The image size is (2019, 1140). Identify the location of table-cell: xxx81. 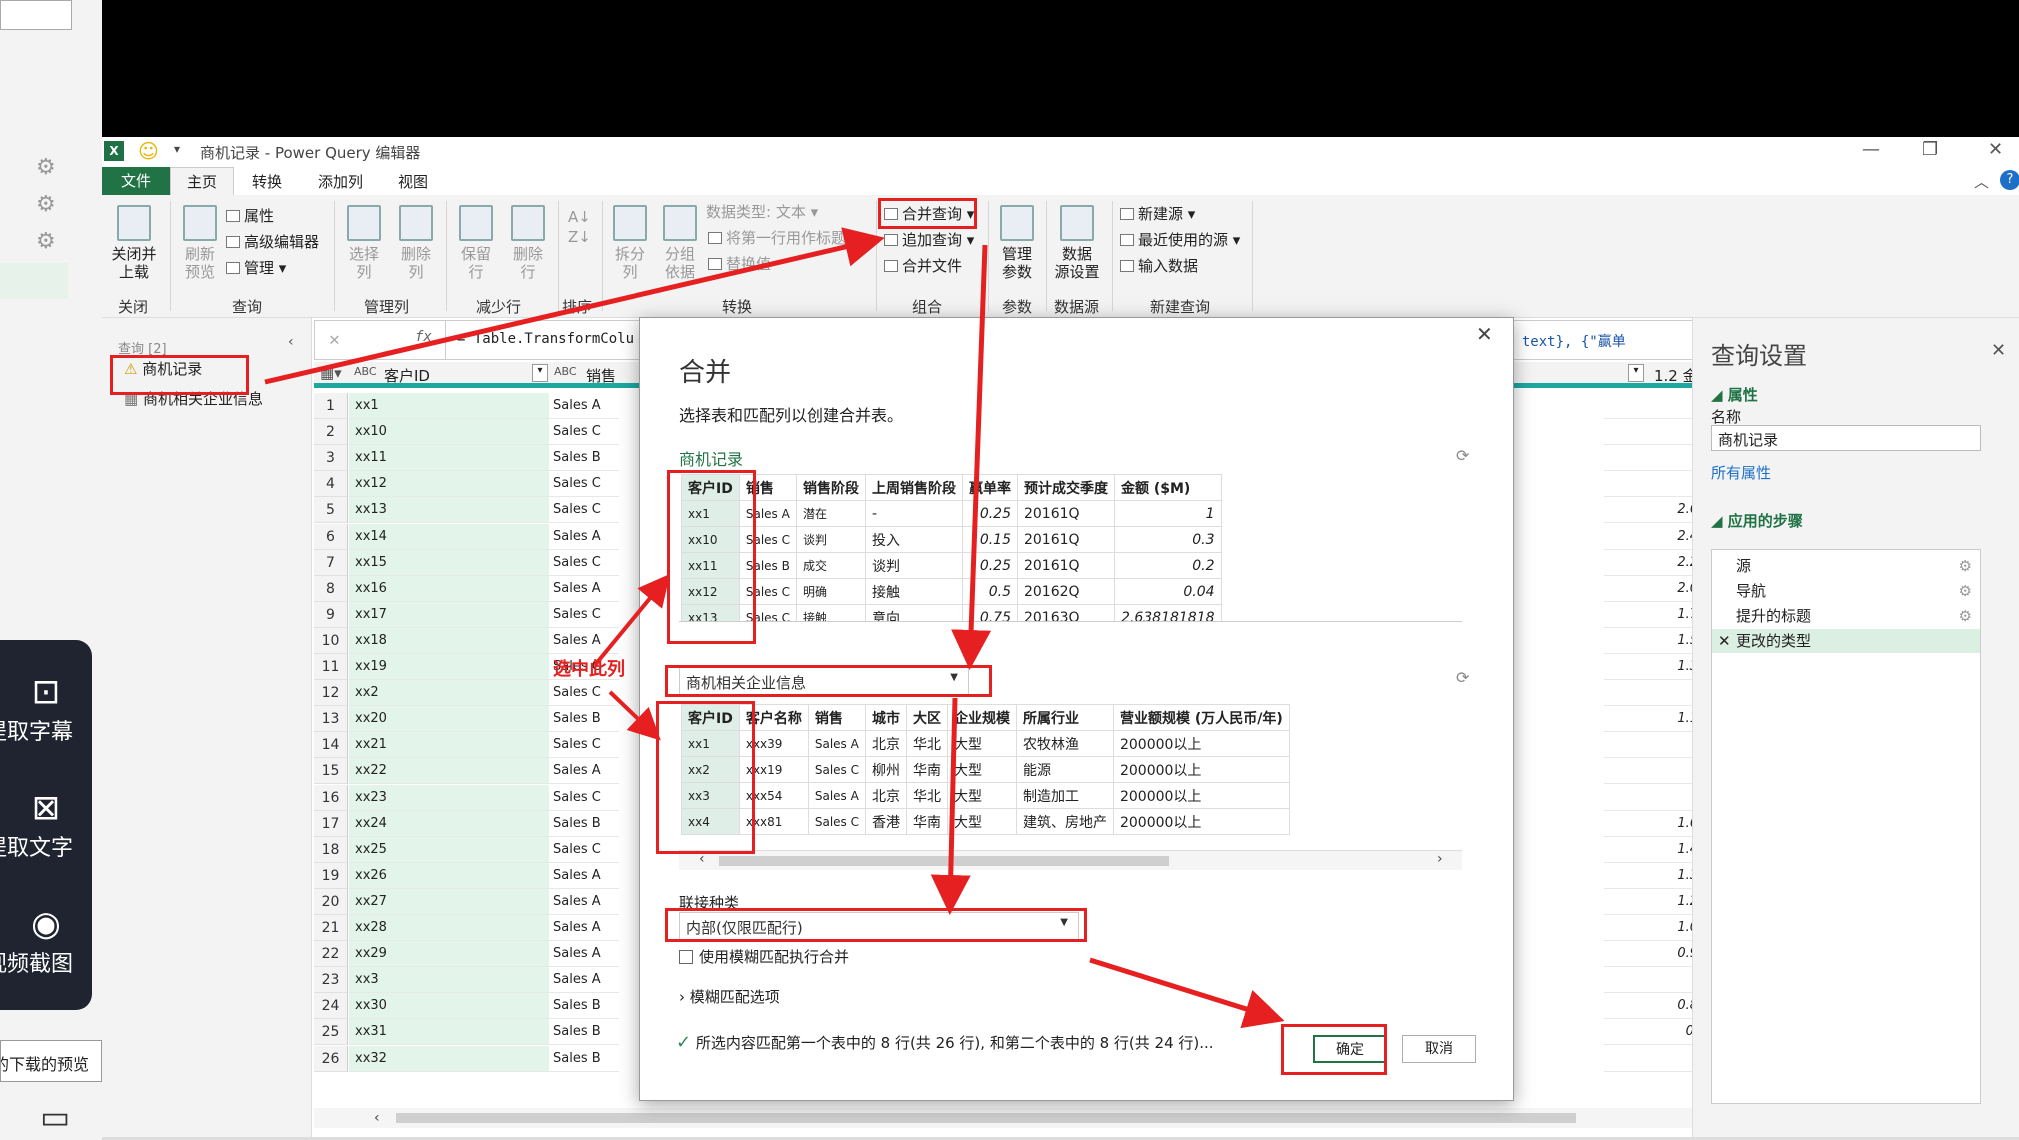
(773, 821).